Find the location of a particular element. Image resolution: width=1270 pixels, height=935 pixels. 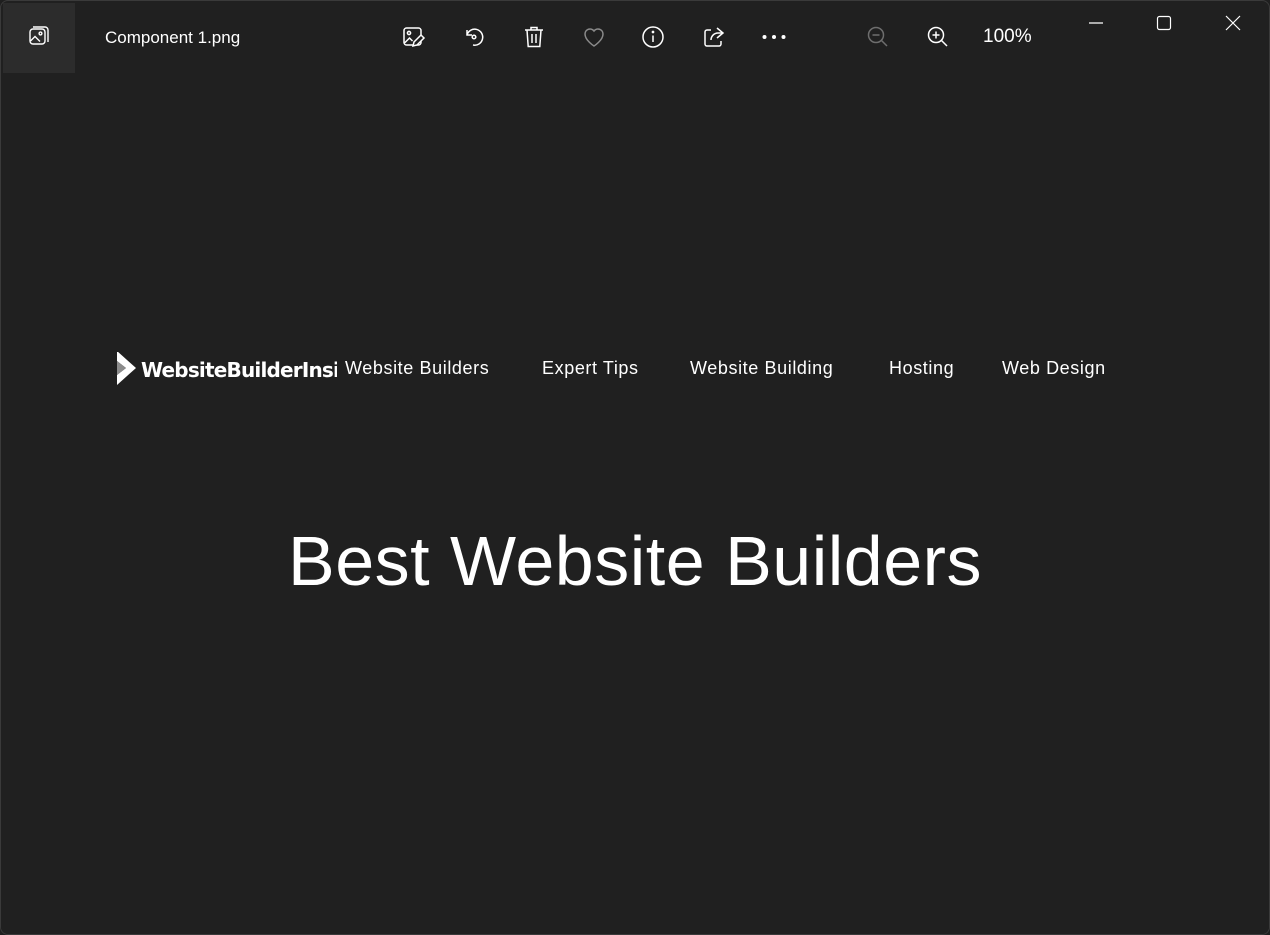

minimize-button is located at coordinates (1096, 25).